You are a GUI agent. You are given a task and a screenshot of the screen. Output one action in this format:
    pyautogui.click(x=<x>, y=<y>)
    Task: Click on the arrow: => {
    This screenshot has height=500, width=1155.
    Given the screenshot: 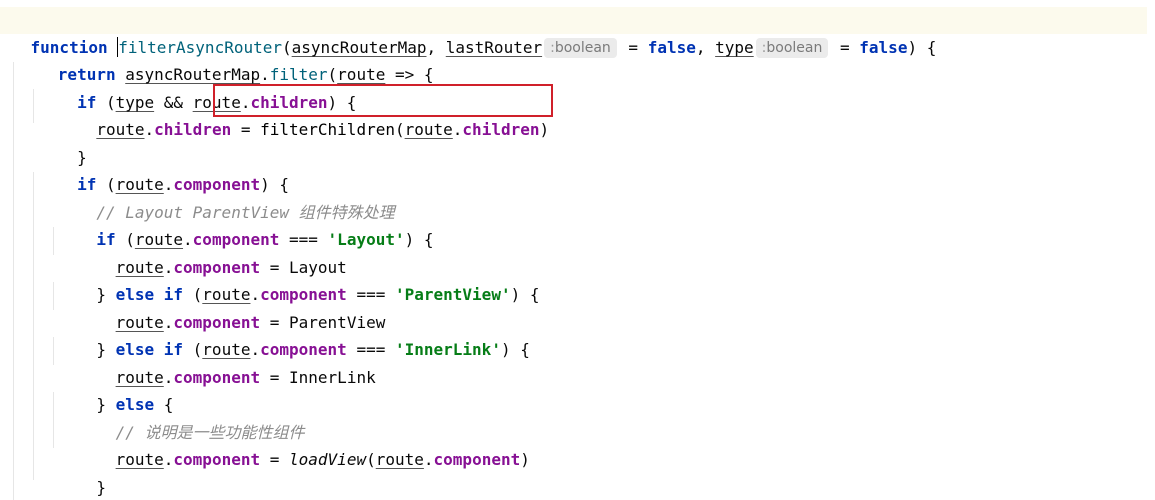 What is the action you would take?
    pyautogui.click(x=409, y=74)
    